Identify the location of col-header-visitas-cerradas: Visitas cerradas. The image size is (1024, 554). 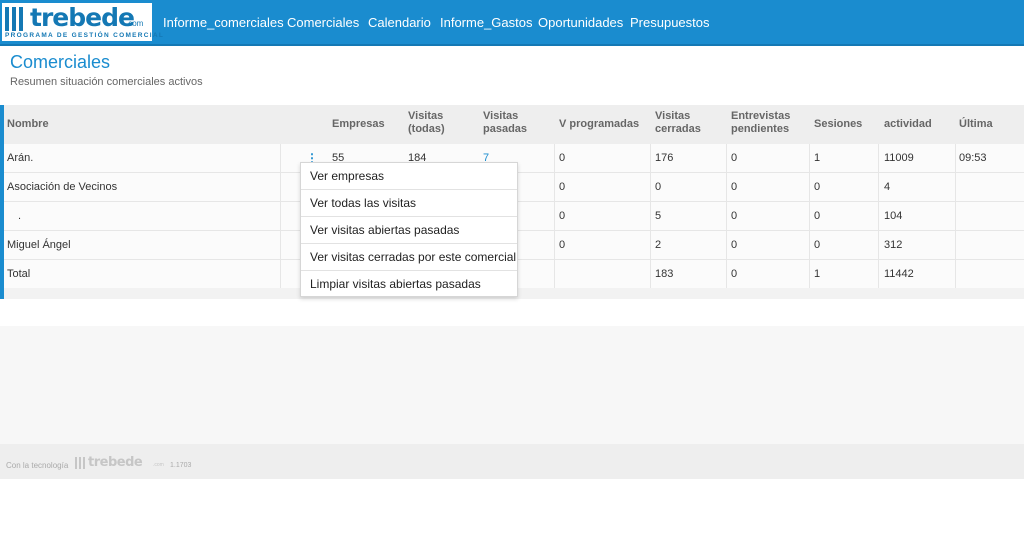
(678, 123).